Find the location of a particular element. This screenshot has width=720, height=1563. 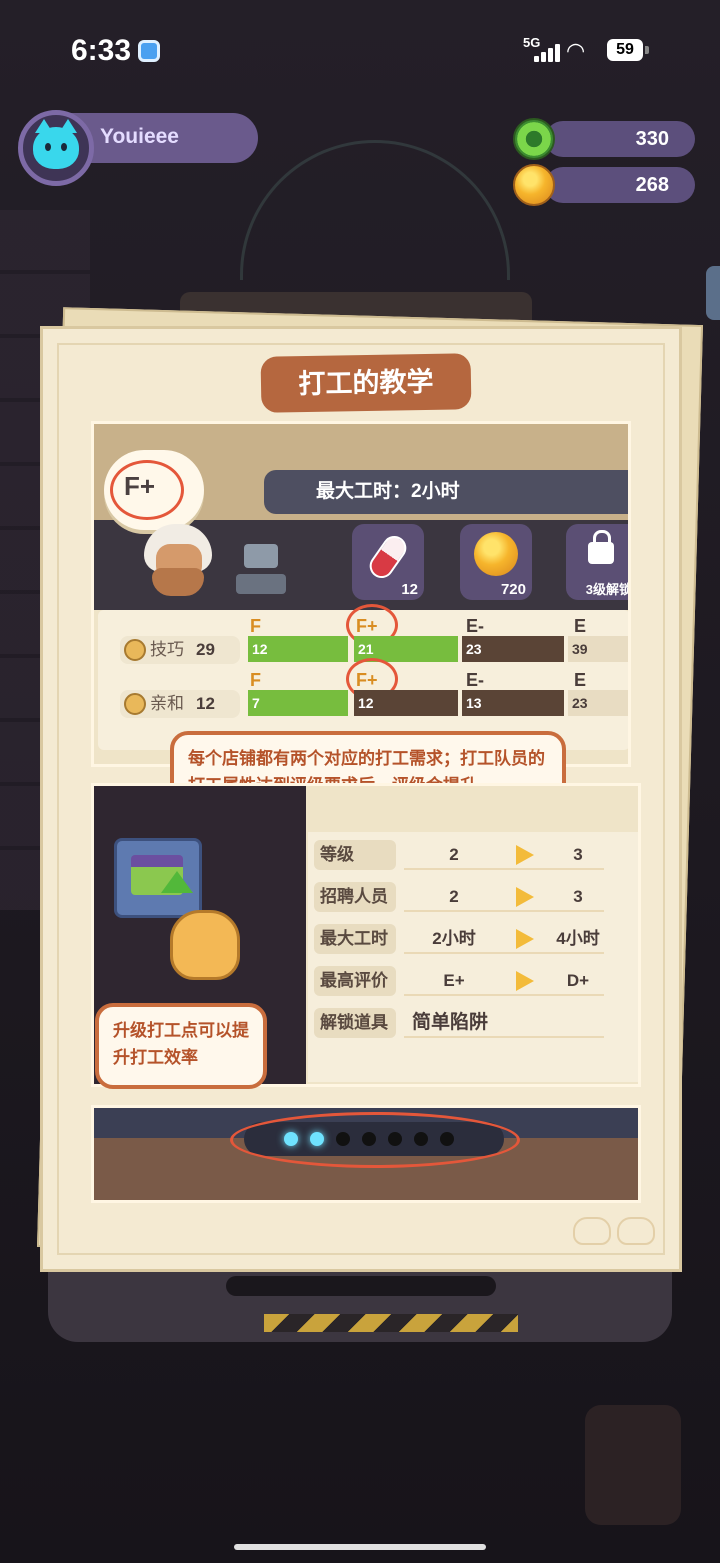

potion-icon is located at coordinates (388, 557).